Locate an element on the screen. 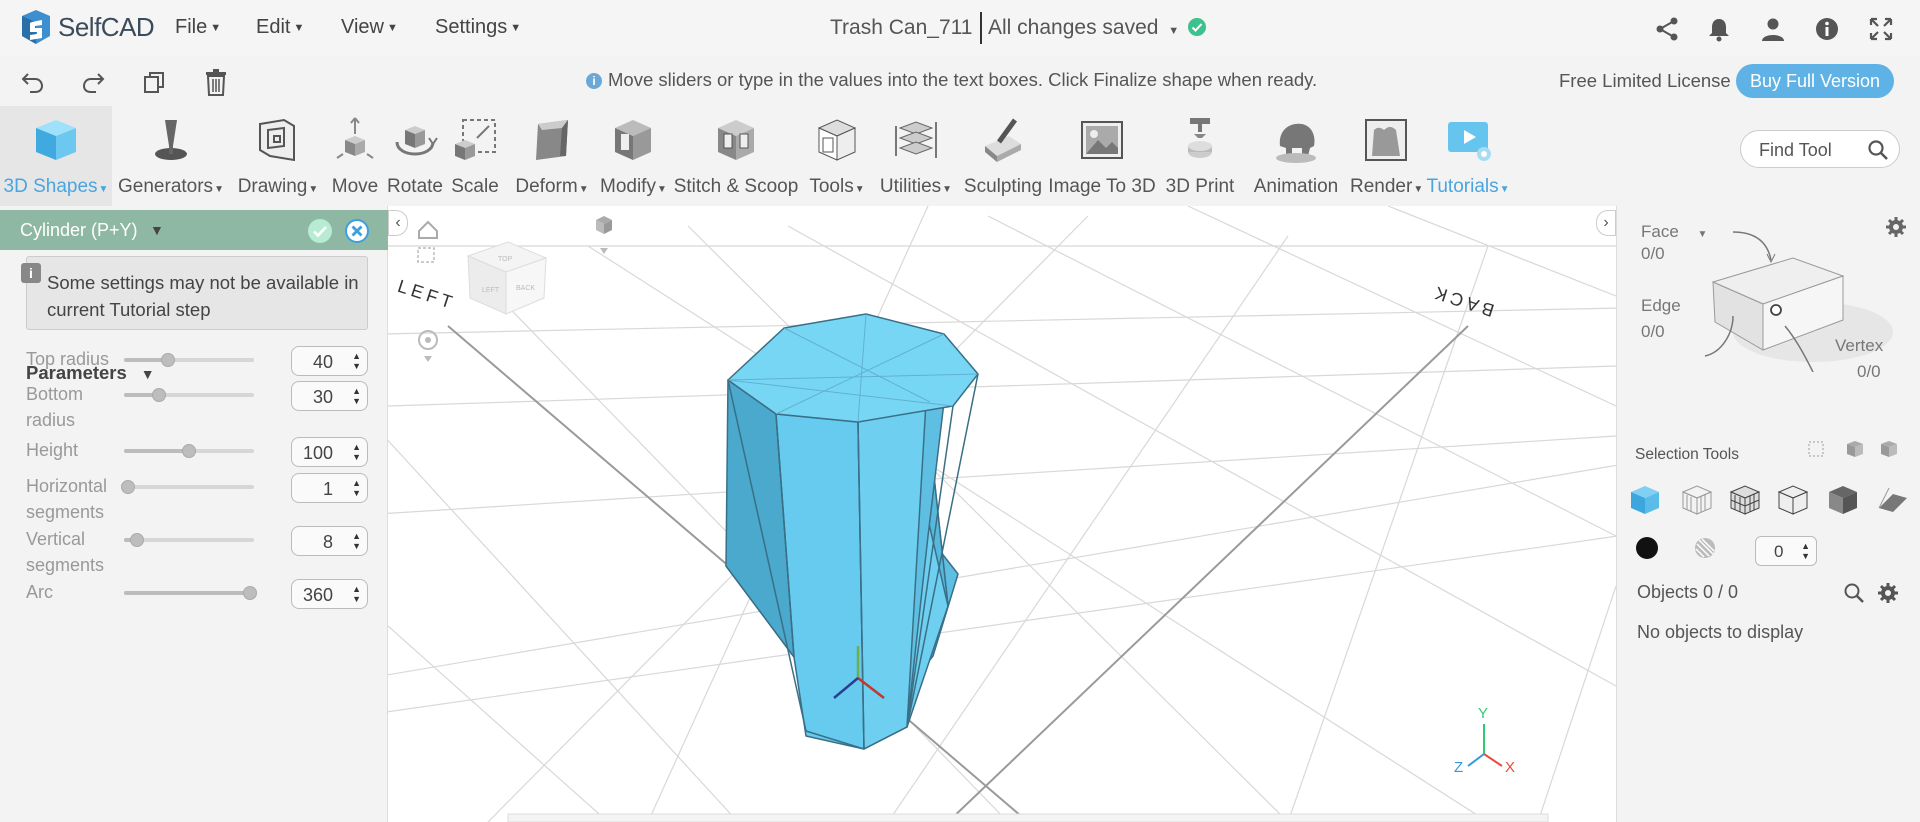  view-cube: LEFT BACK TOP is located at coordinates (507, 278).